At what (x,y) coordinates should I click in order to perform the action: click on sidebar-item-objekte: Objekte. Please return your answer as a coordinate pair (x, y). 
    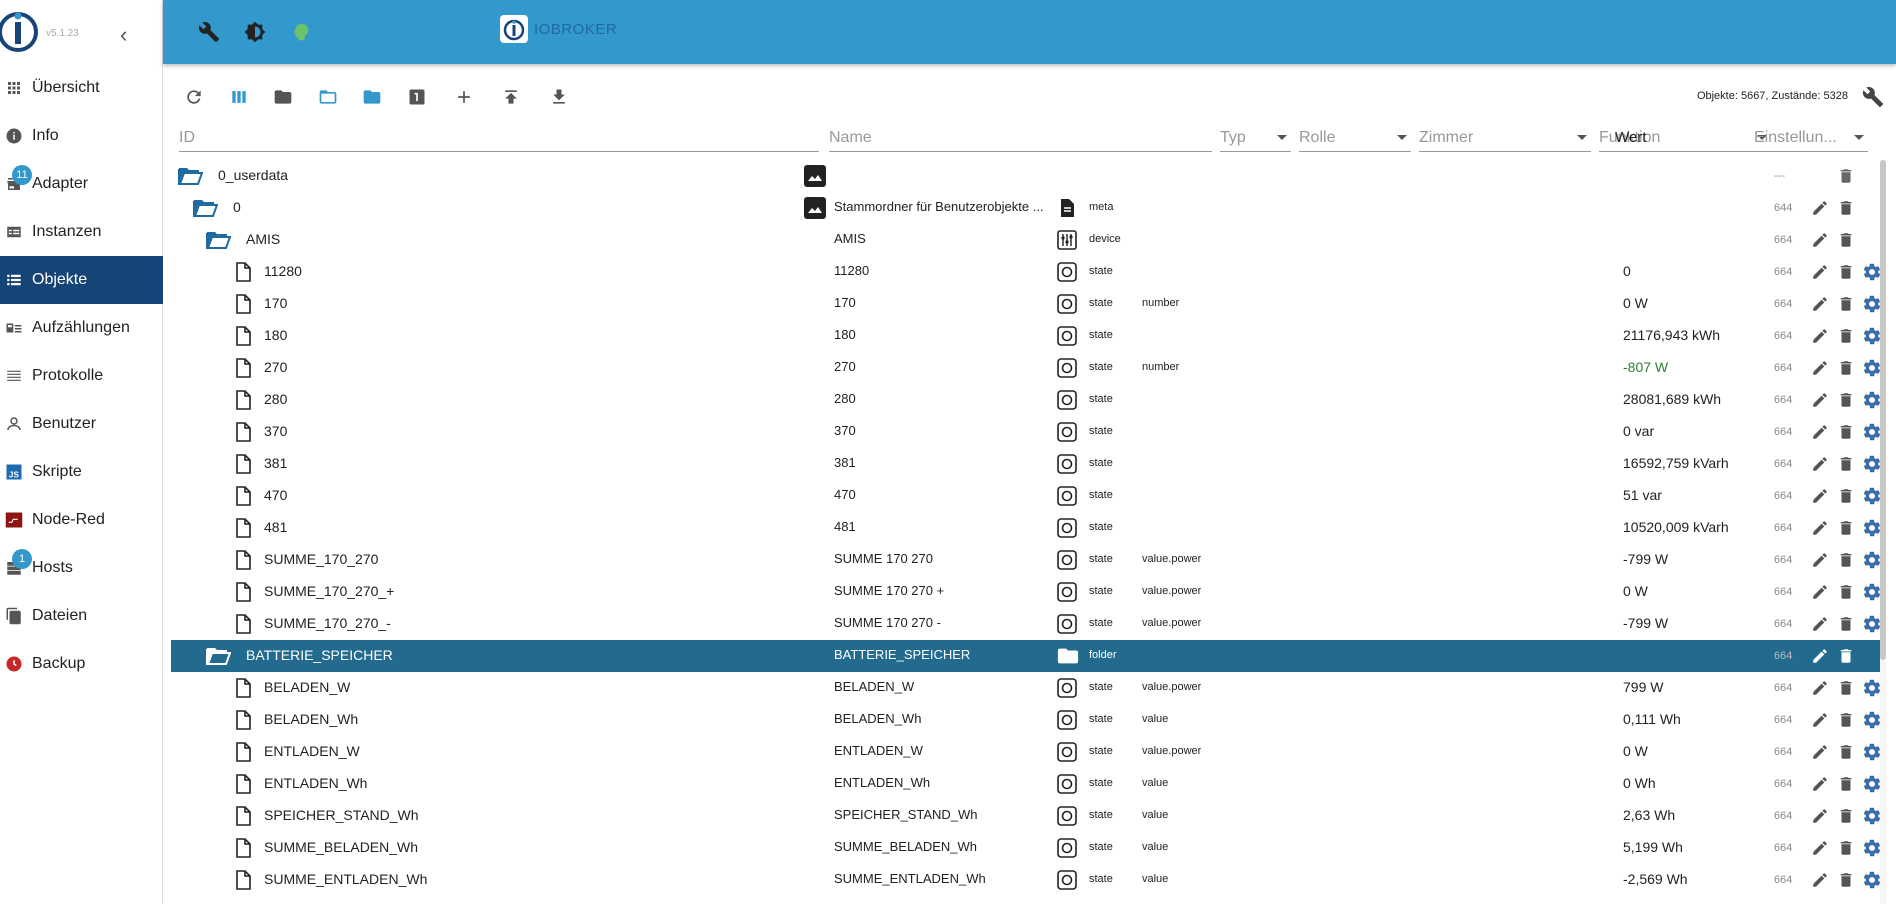
    Looking at the image, I should click on (81, 280).